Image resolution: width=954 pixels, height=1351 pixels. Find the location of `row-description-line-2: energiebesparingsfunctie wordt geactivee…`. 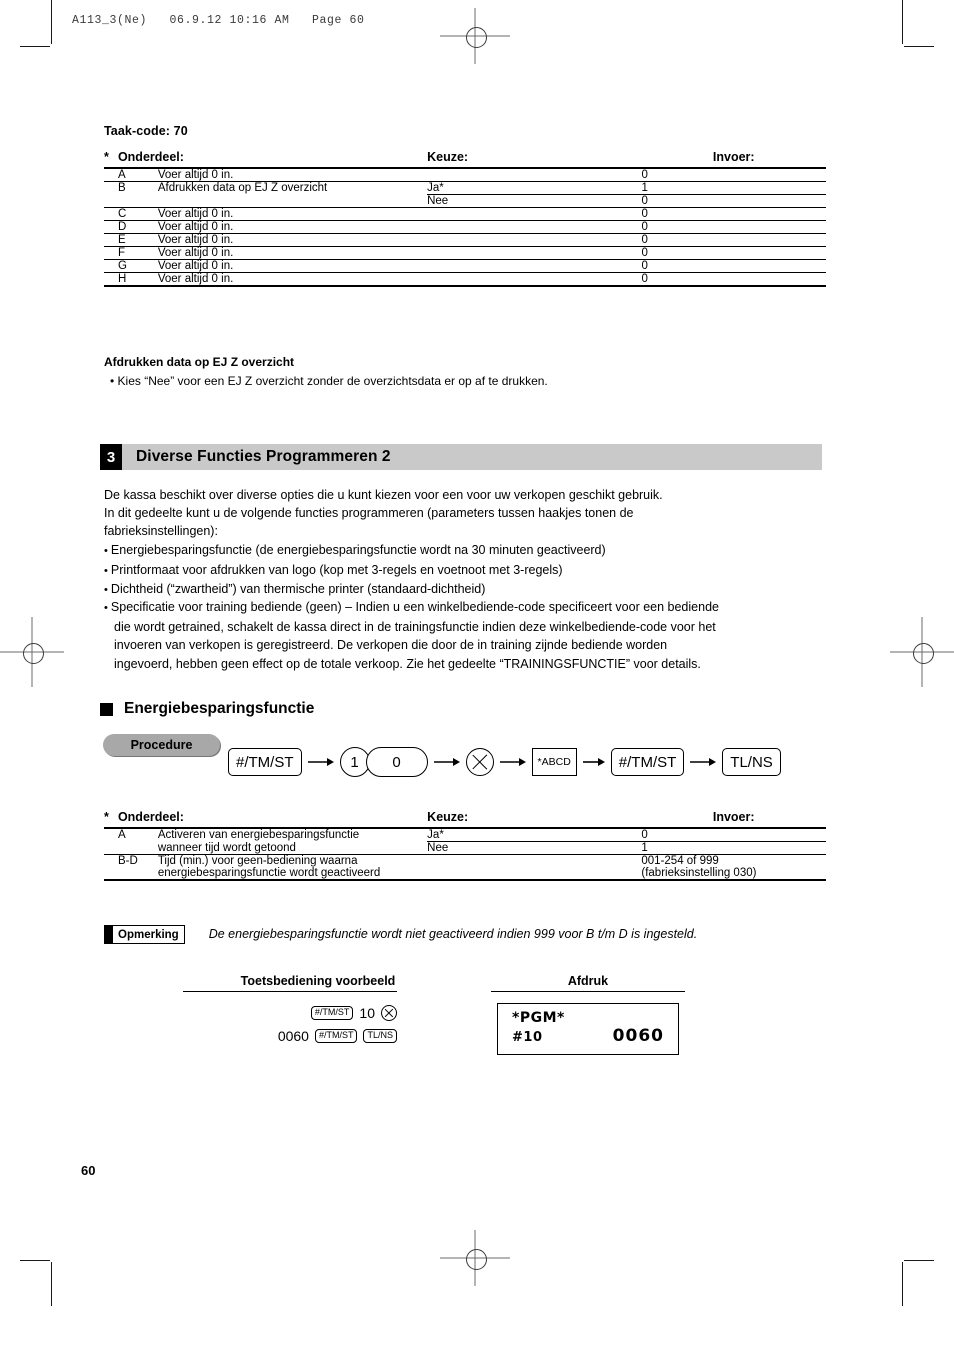

row-description-line-2: energiebesparingsfunctie wordt geactivee… is located at coordinates (269, 873).